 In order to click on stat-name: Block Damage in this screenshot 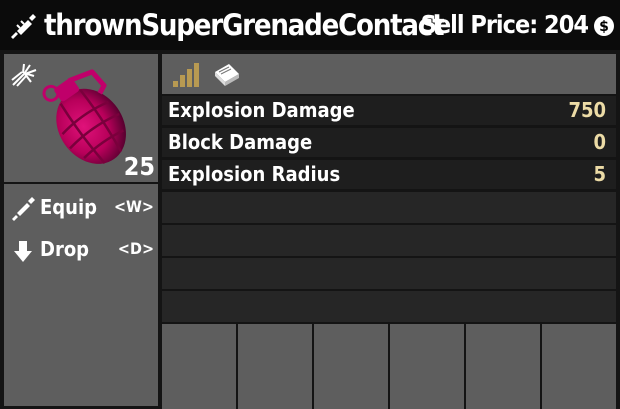, I will do `click(240, 142)`.